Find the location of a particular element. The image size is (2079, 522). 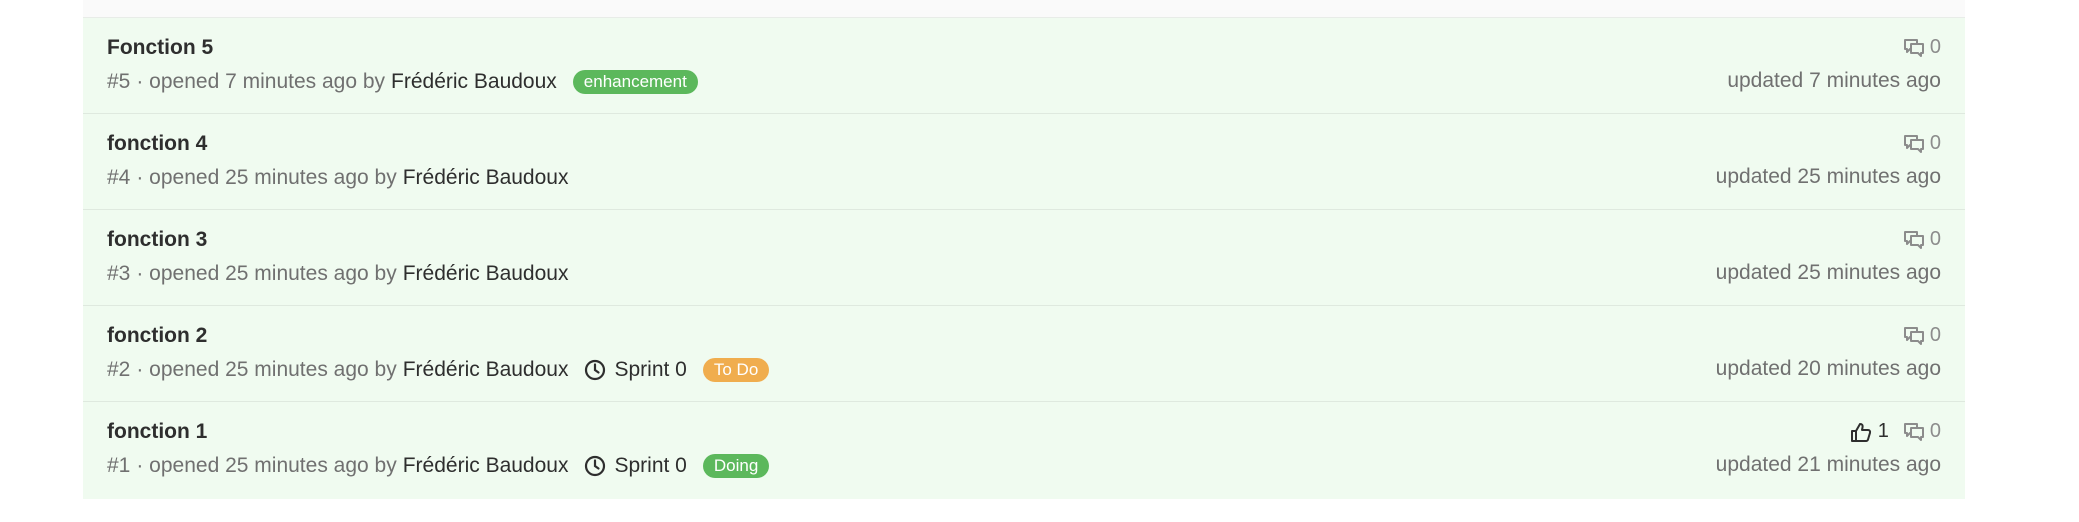

issue-title: fonction 4 is located at coordinates (157, 144).